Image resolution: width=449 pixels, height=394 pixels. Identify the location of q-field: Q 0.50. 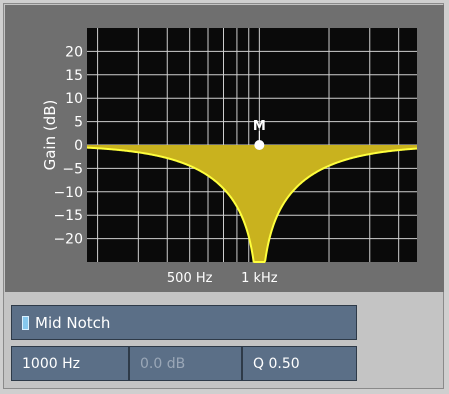
(299, 363).